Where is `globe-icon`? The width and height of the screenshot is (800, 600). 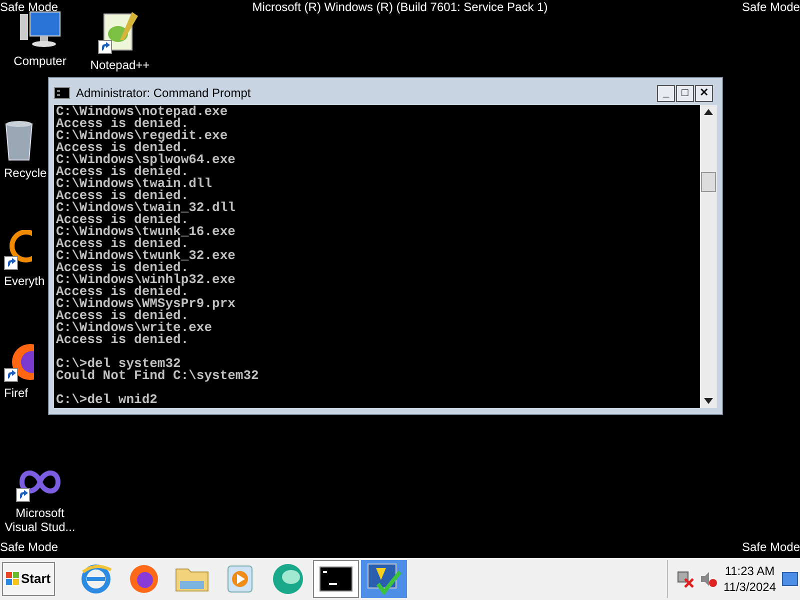
globe-icon is located at coordinates (287, 579).